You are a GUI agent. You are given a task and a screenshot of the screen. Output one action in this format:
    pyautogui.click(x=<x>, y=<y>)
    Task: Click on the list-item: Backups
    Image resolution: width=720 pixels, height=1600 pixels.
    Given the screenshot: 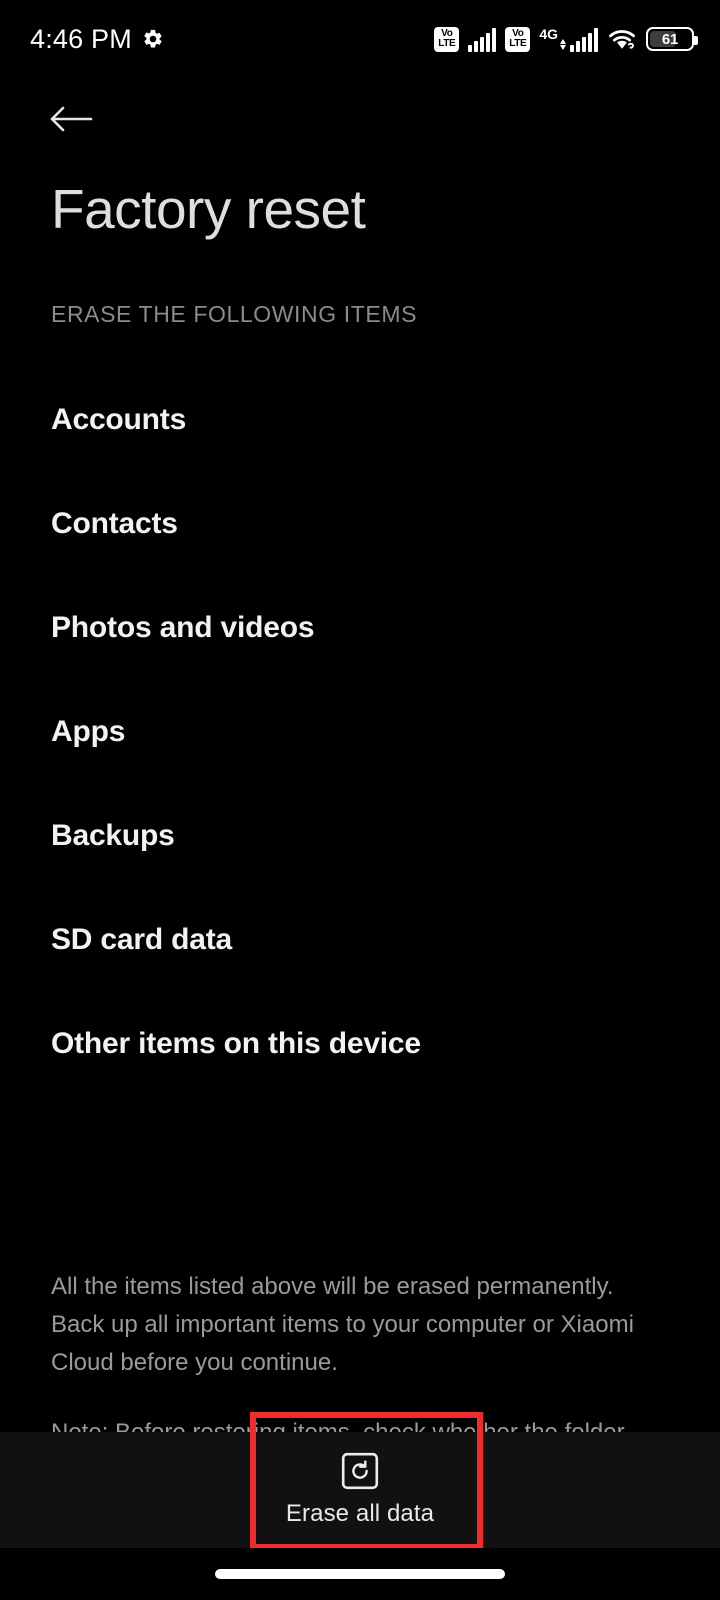 What is the action you would take?
    pyautogui.click(x=360, y=836)
    